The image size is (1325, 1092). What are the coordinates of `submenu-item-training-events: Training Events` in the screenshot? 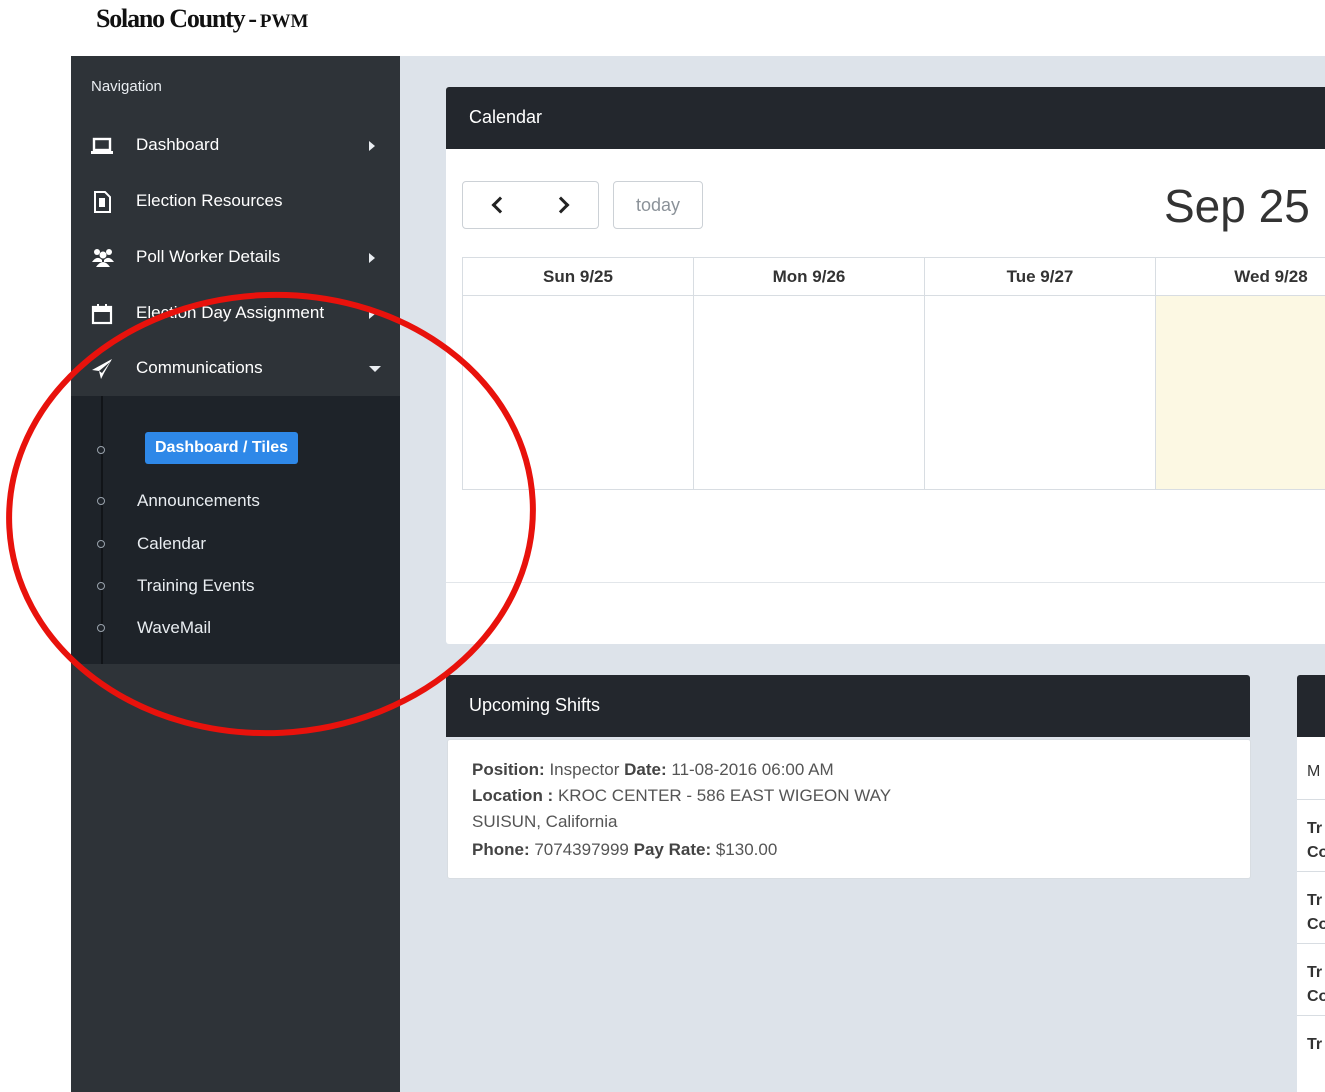 It's located at (235, 587).